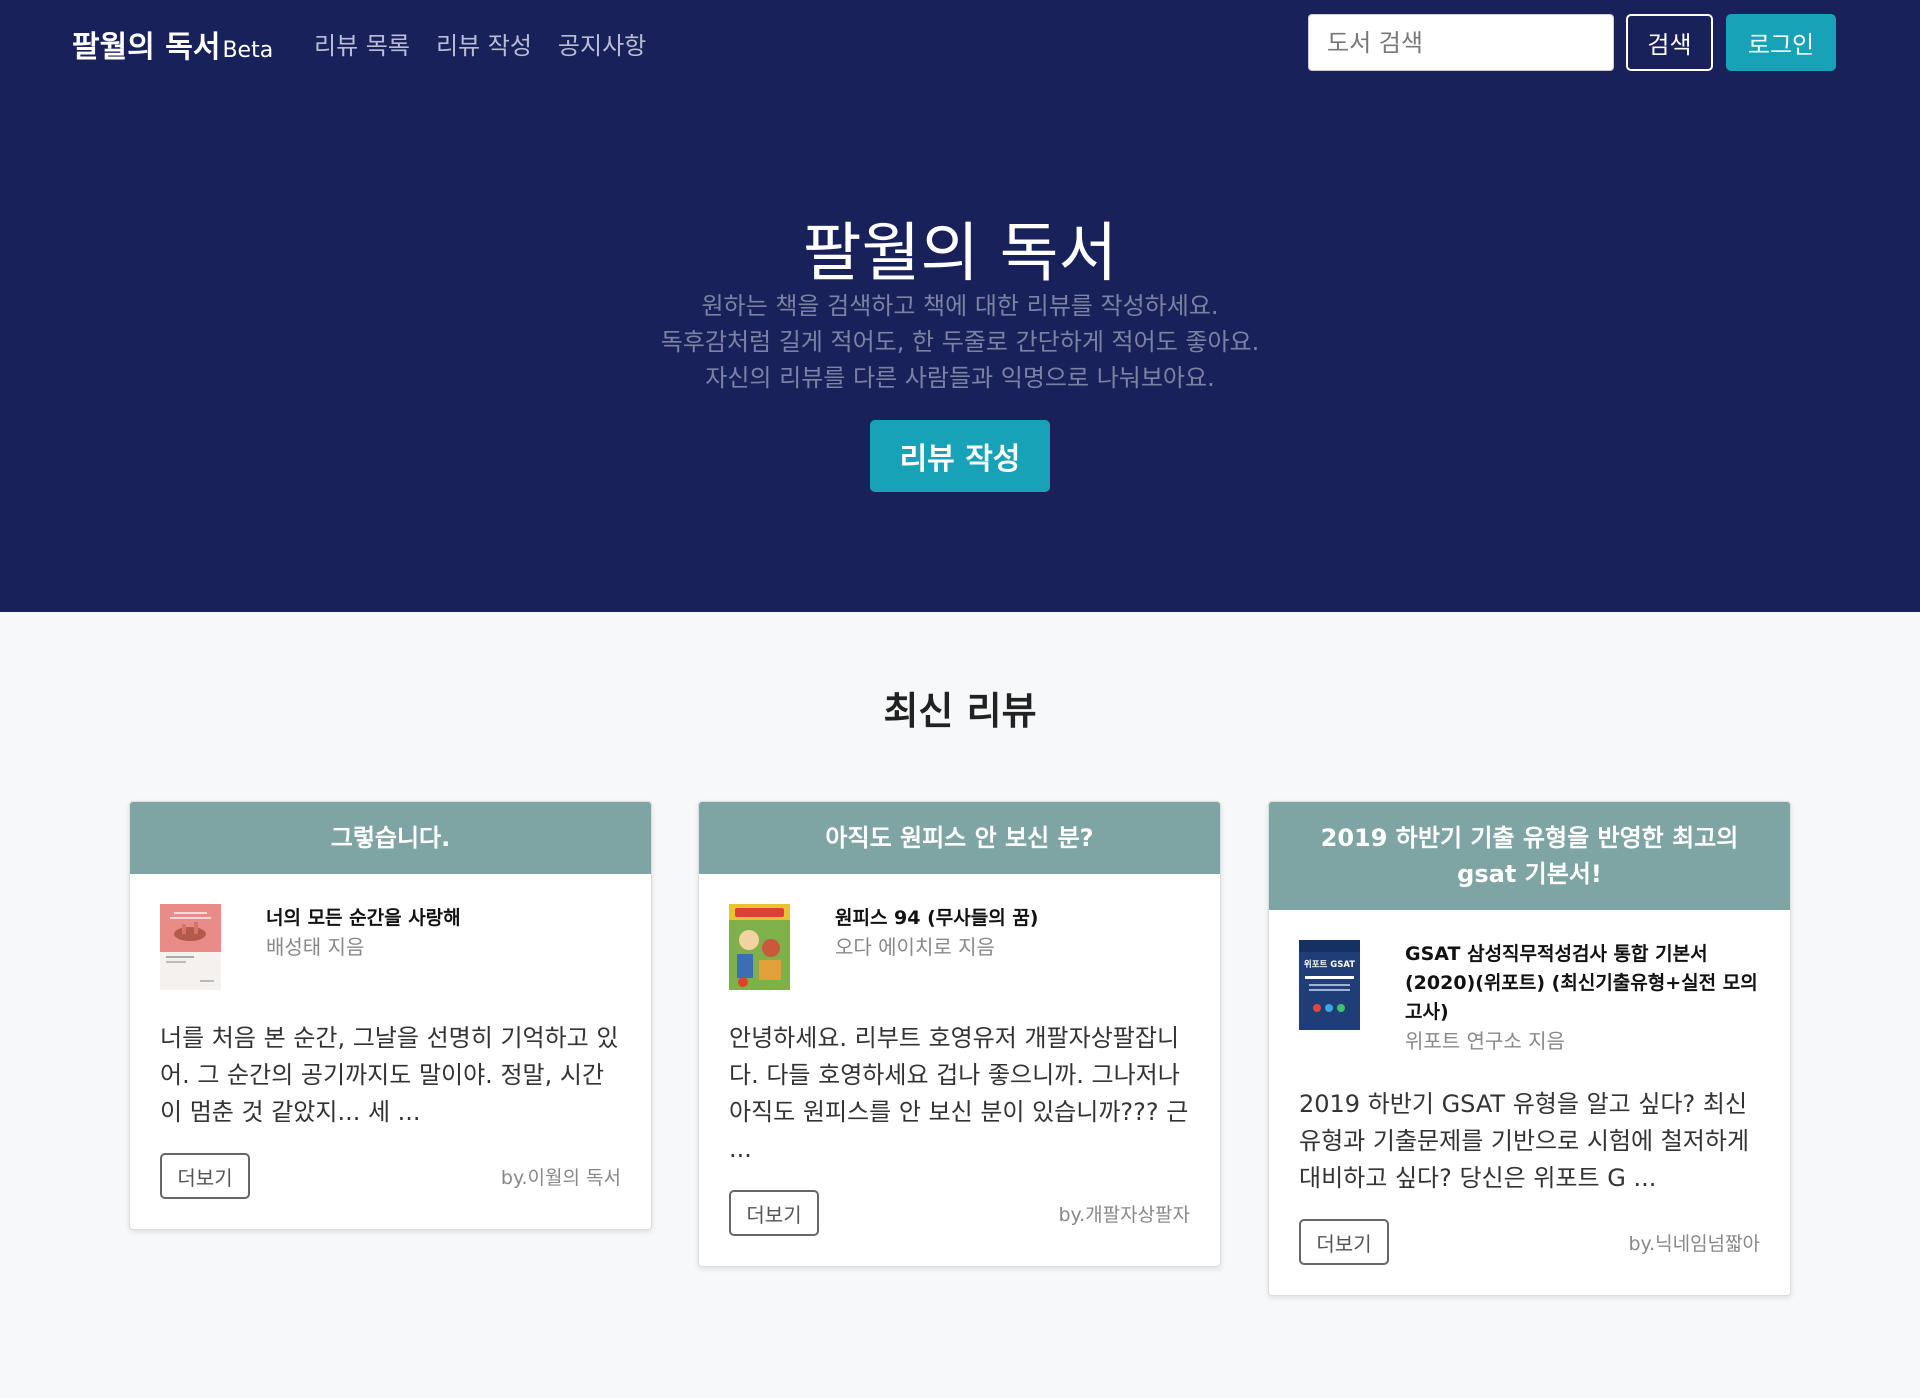  Describe the element at coordinates (1781, 42) in the screenshot. I see `login-button: 로그인` at that location.